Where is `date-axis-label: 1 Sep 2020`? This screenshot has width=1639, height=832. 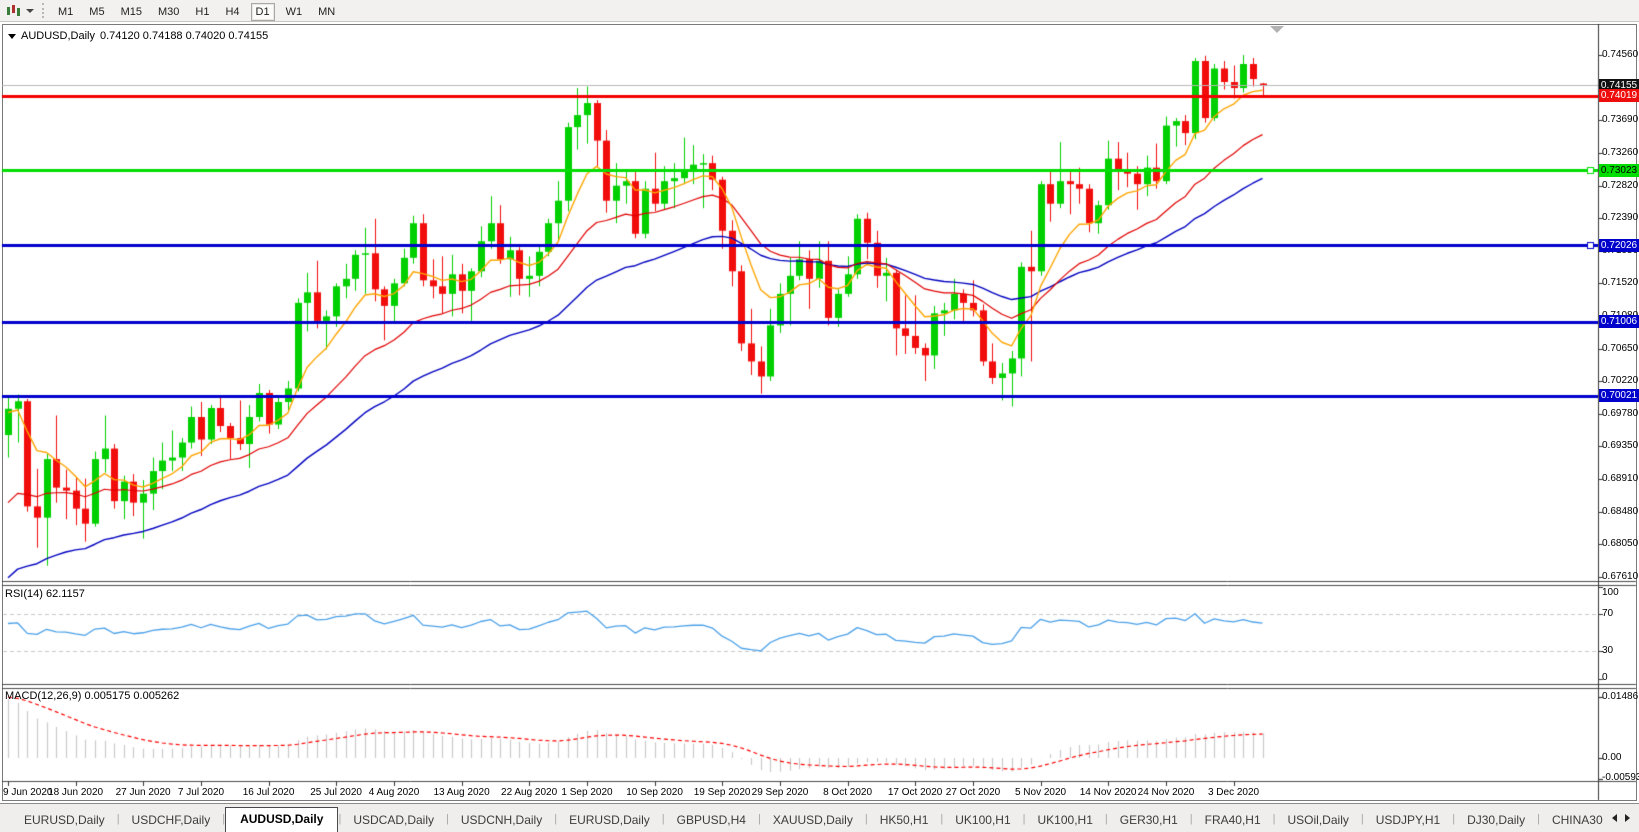
date-axis-label: 1 Sep 2020 is located at coordinates (587, 792).